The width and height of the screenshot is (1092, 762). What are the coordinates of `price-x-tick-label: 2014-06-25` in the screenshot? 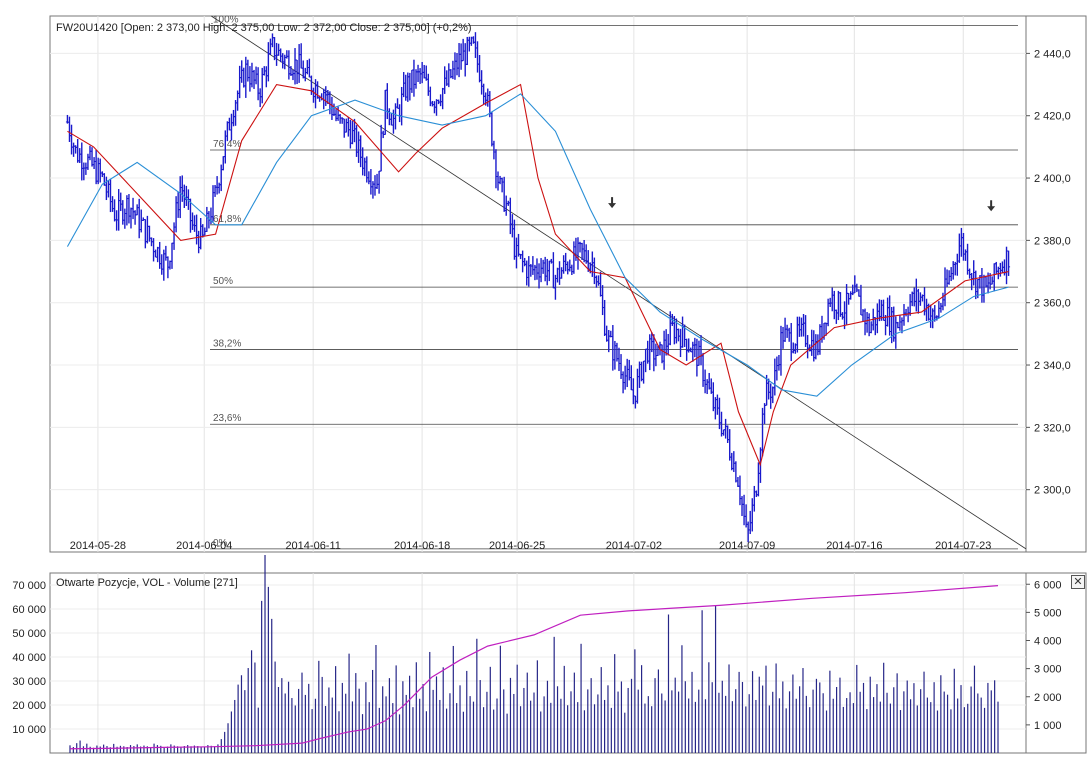 It's located at (517, 546).